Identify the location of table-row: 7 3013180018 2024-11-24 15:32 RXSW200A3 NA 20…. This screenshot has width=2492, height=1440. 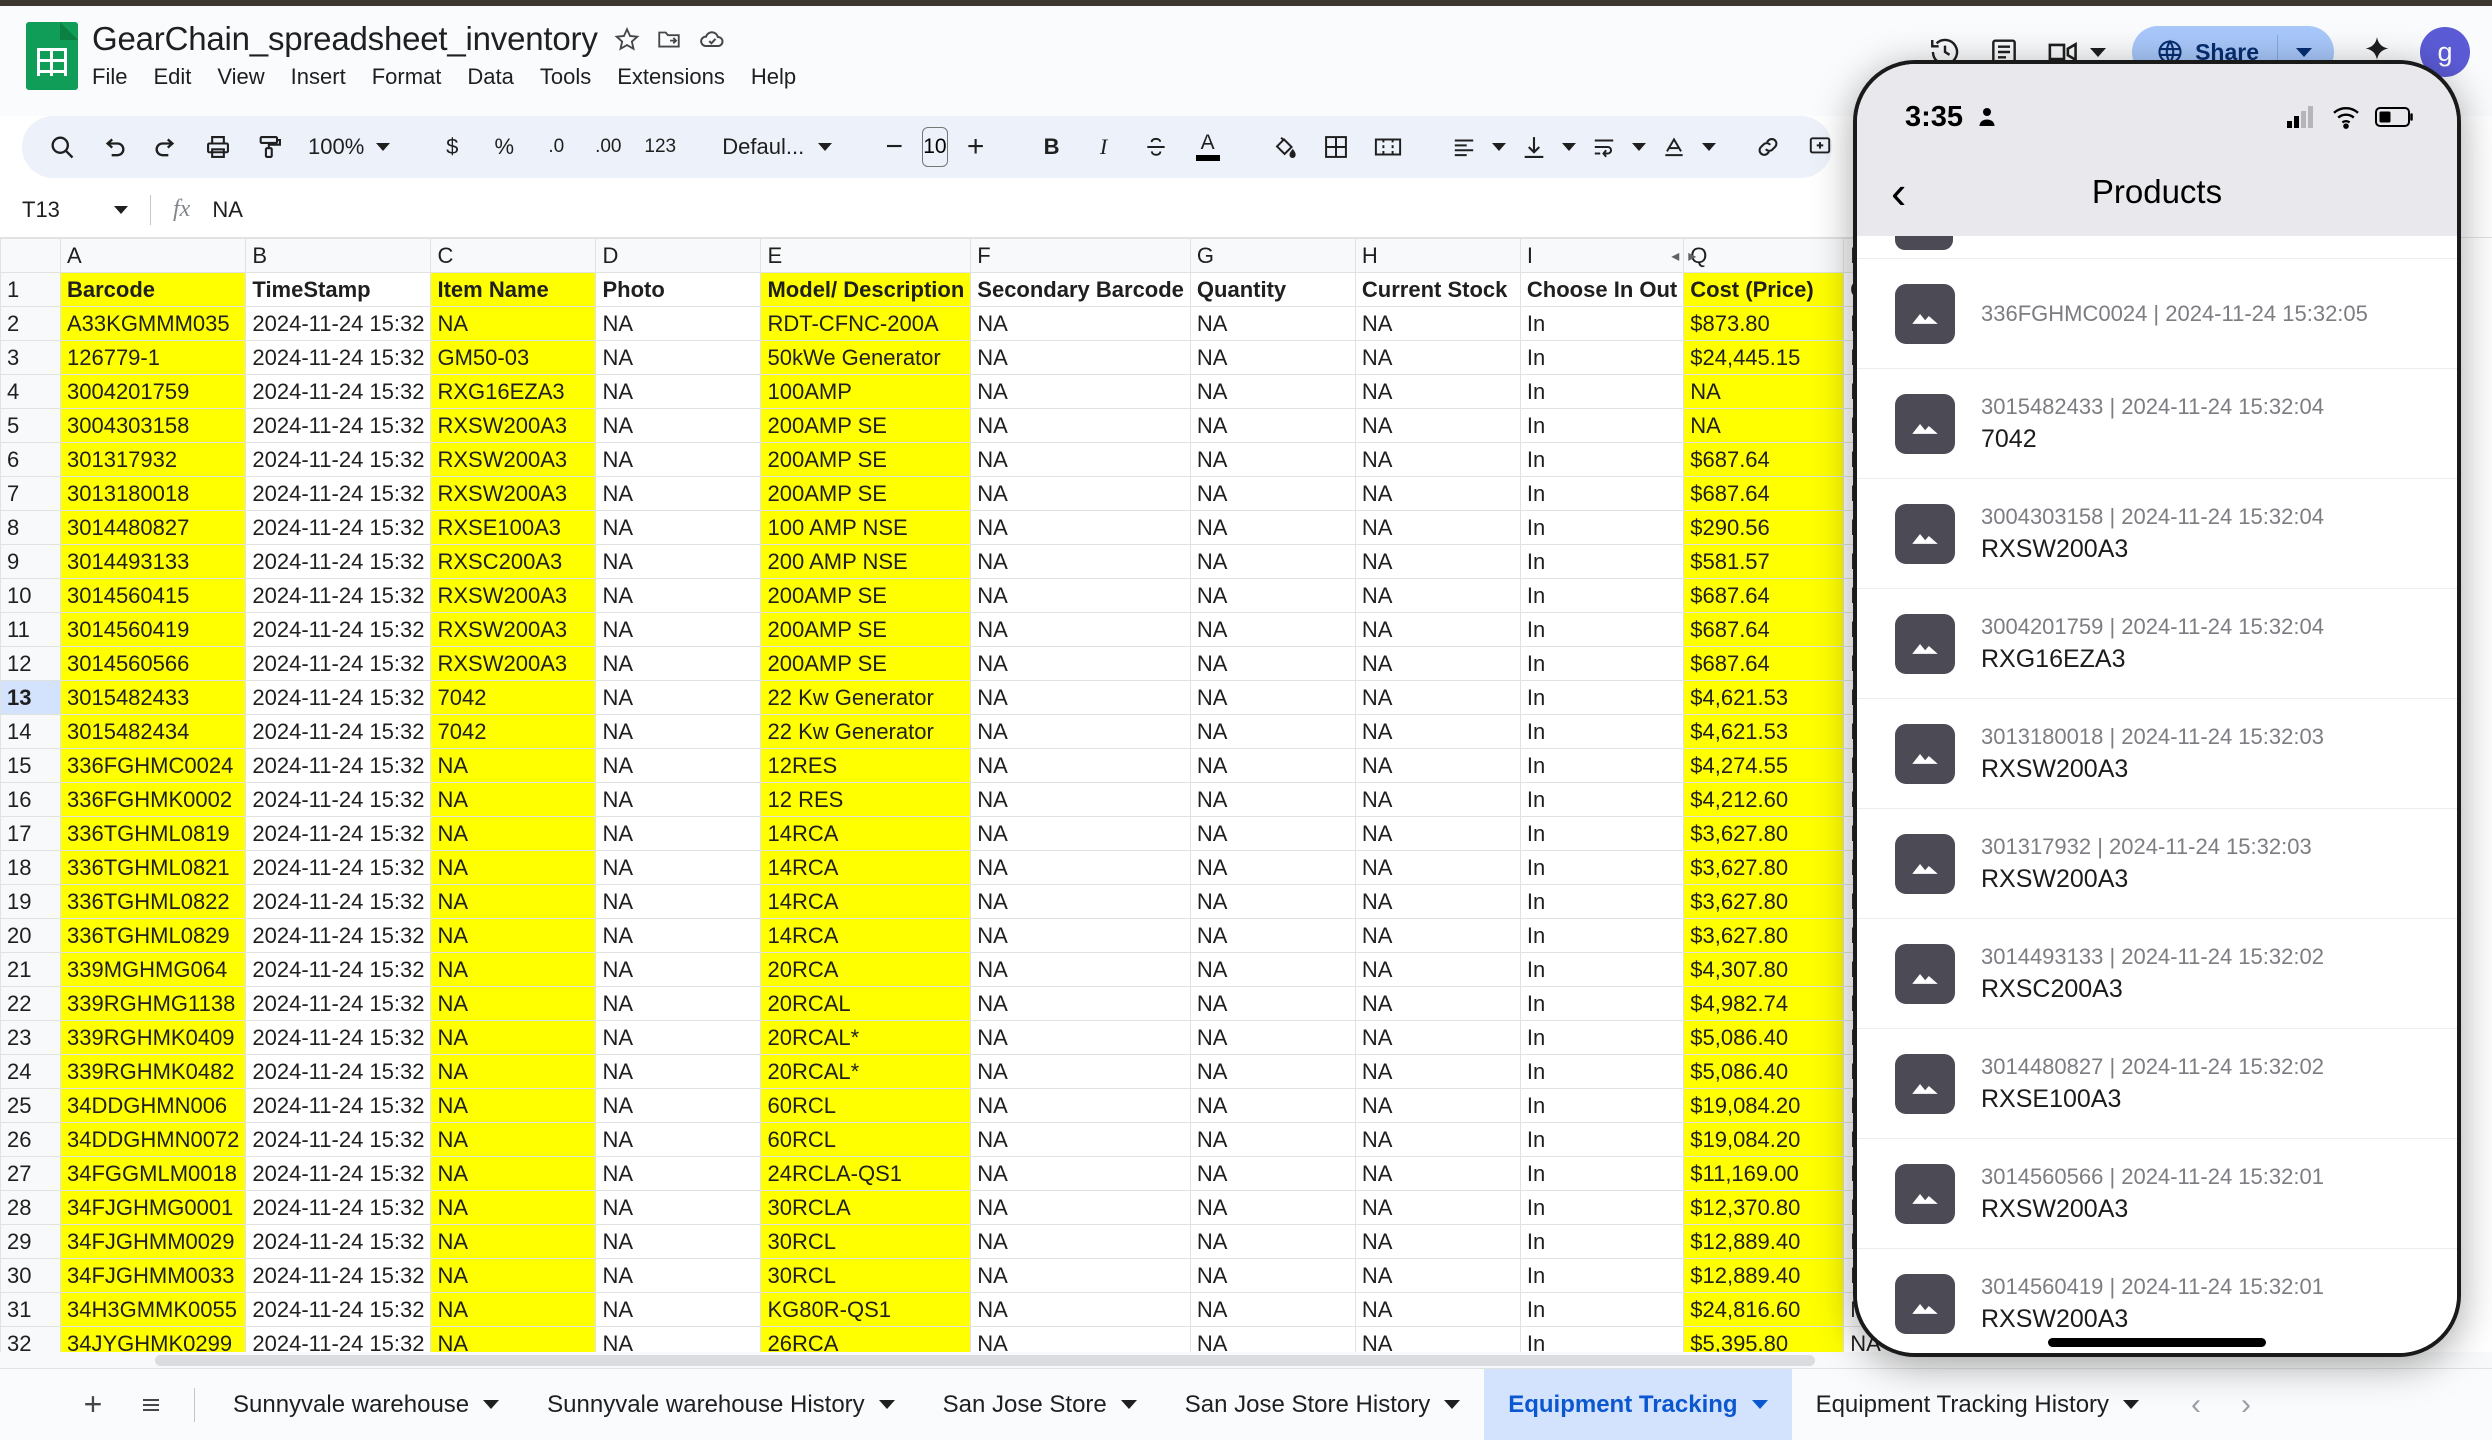
(1017, 493).